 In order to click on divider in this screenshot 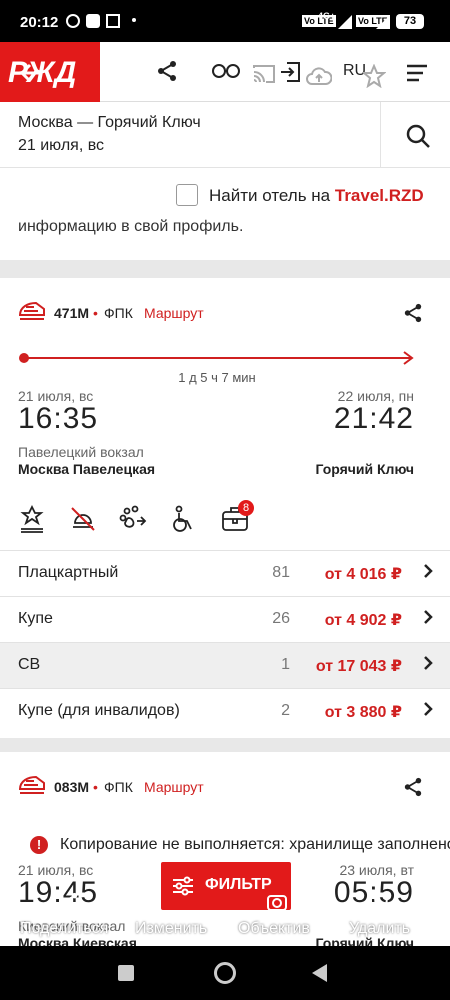, I will do `click(380, 135)`.